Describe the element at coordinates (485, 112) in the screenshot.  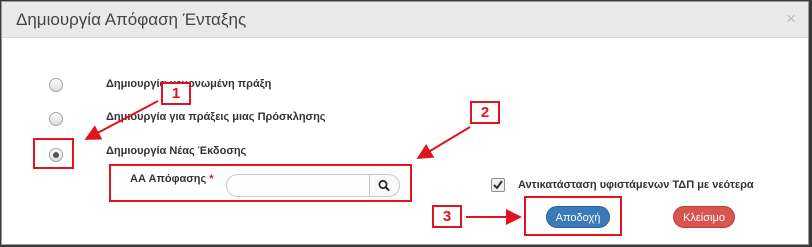
I see `annotation-number-2: 2` at that location.